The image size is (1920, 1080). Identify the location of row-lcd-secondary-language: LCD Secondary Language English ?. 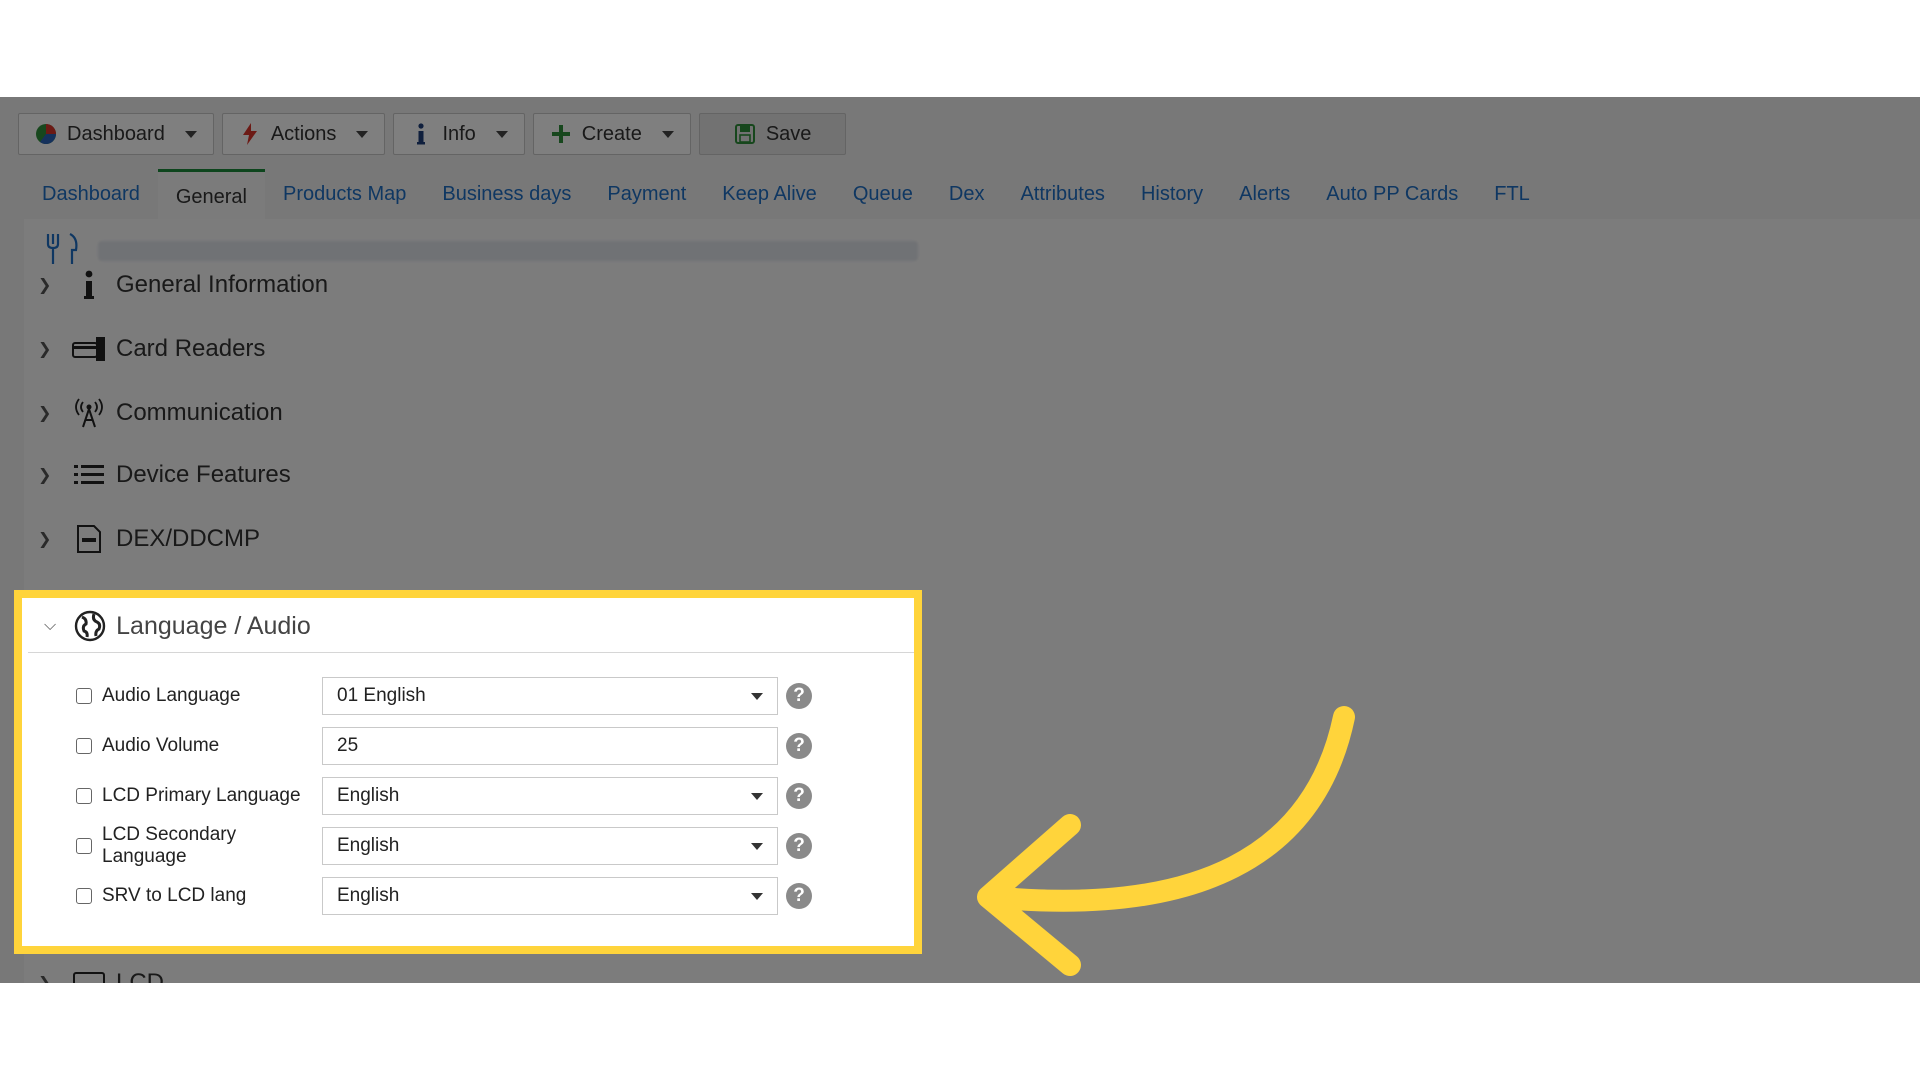
(444, 845).